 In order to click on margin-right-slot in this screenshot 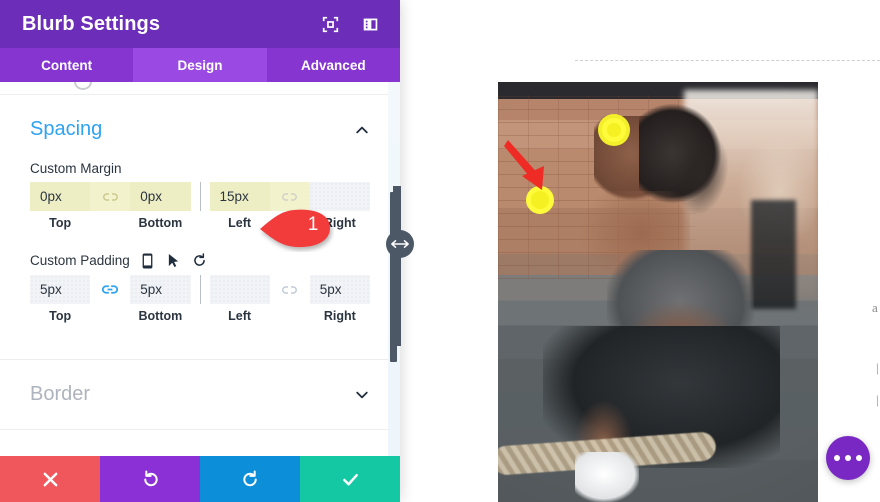, I will do `click(339, 196)`.